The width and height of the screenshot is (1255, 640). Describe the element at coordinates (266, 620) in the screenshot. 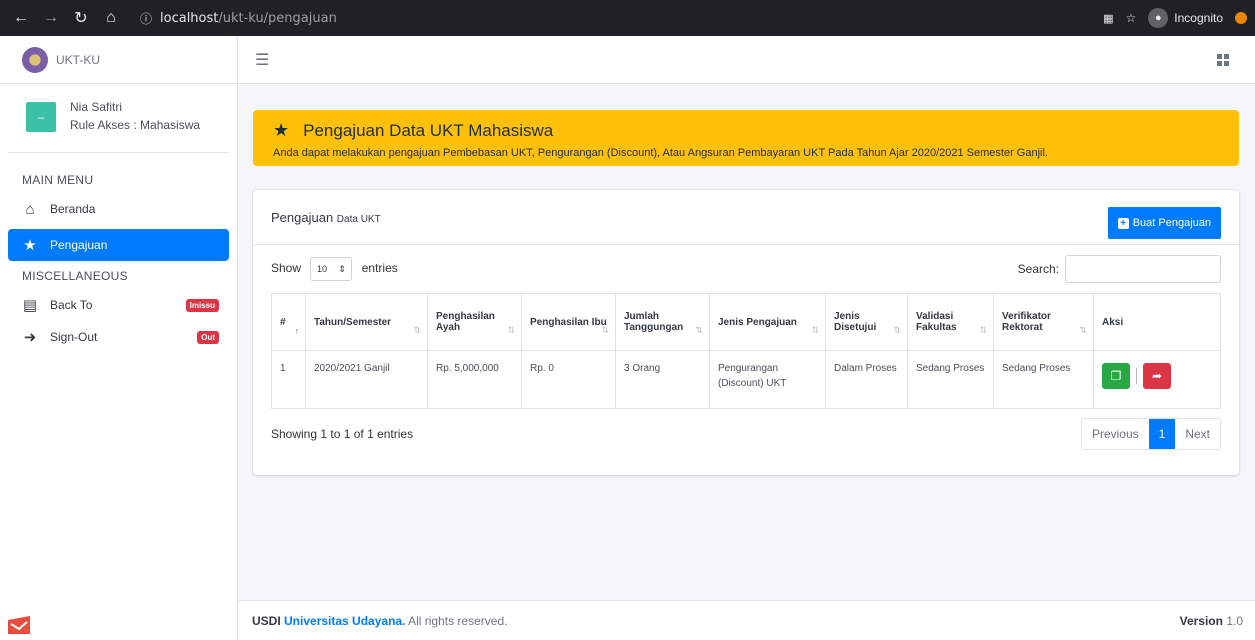

I see `footer-org-prefix: USDI` at that location.